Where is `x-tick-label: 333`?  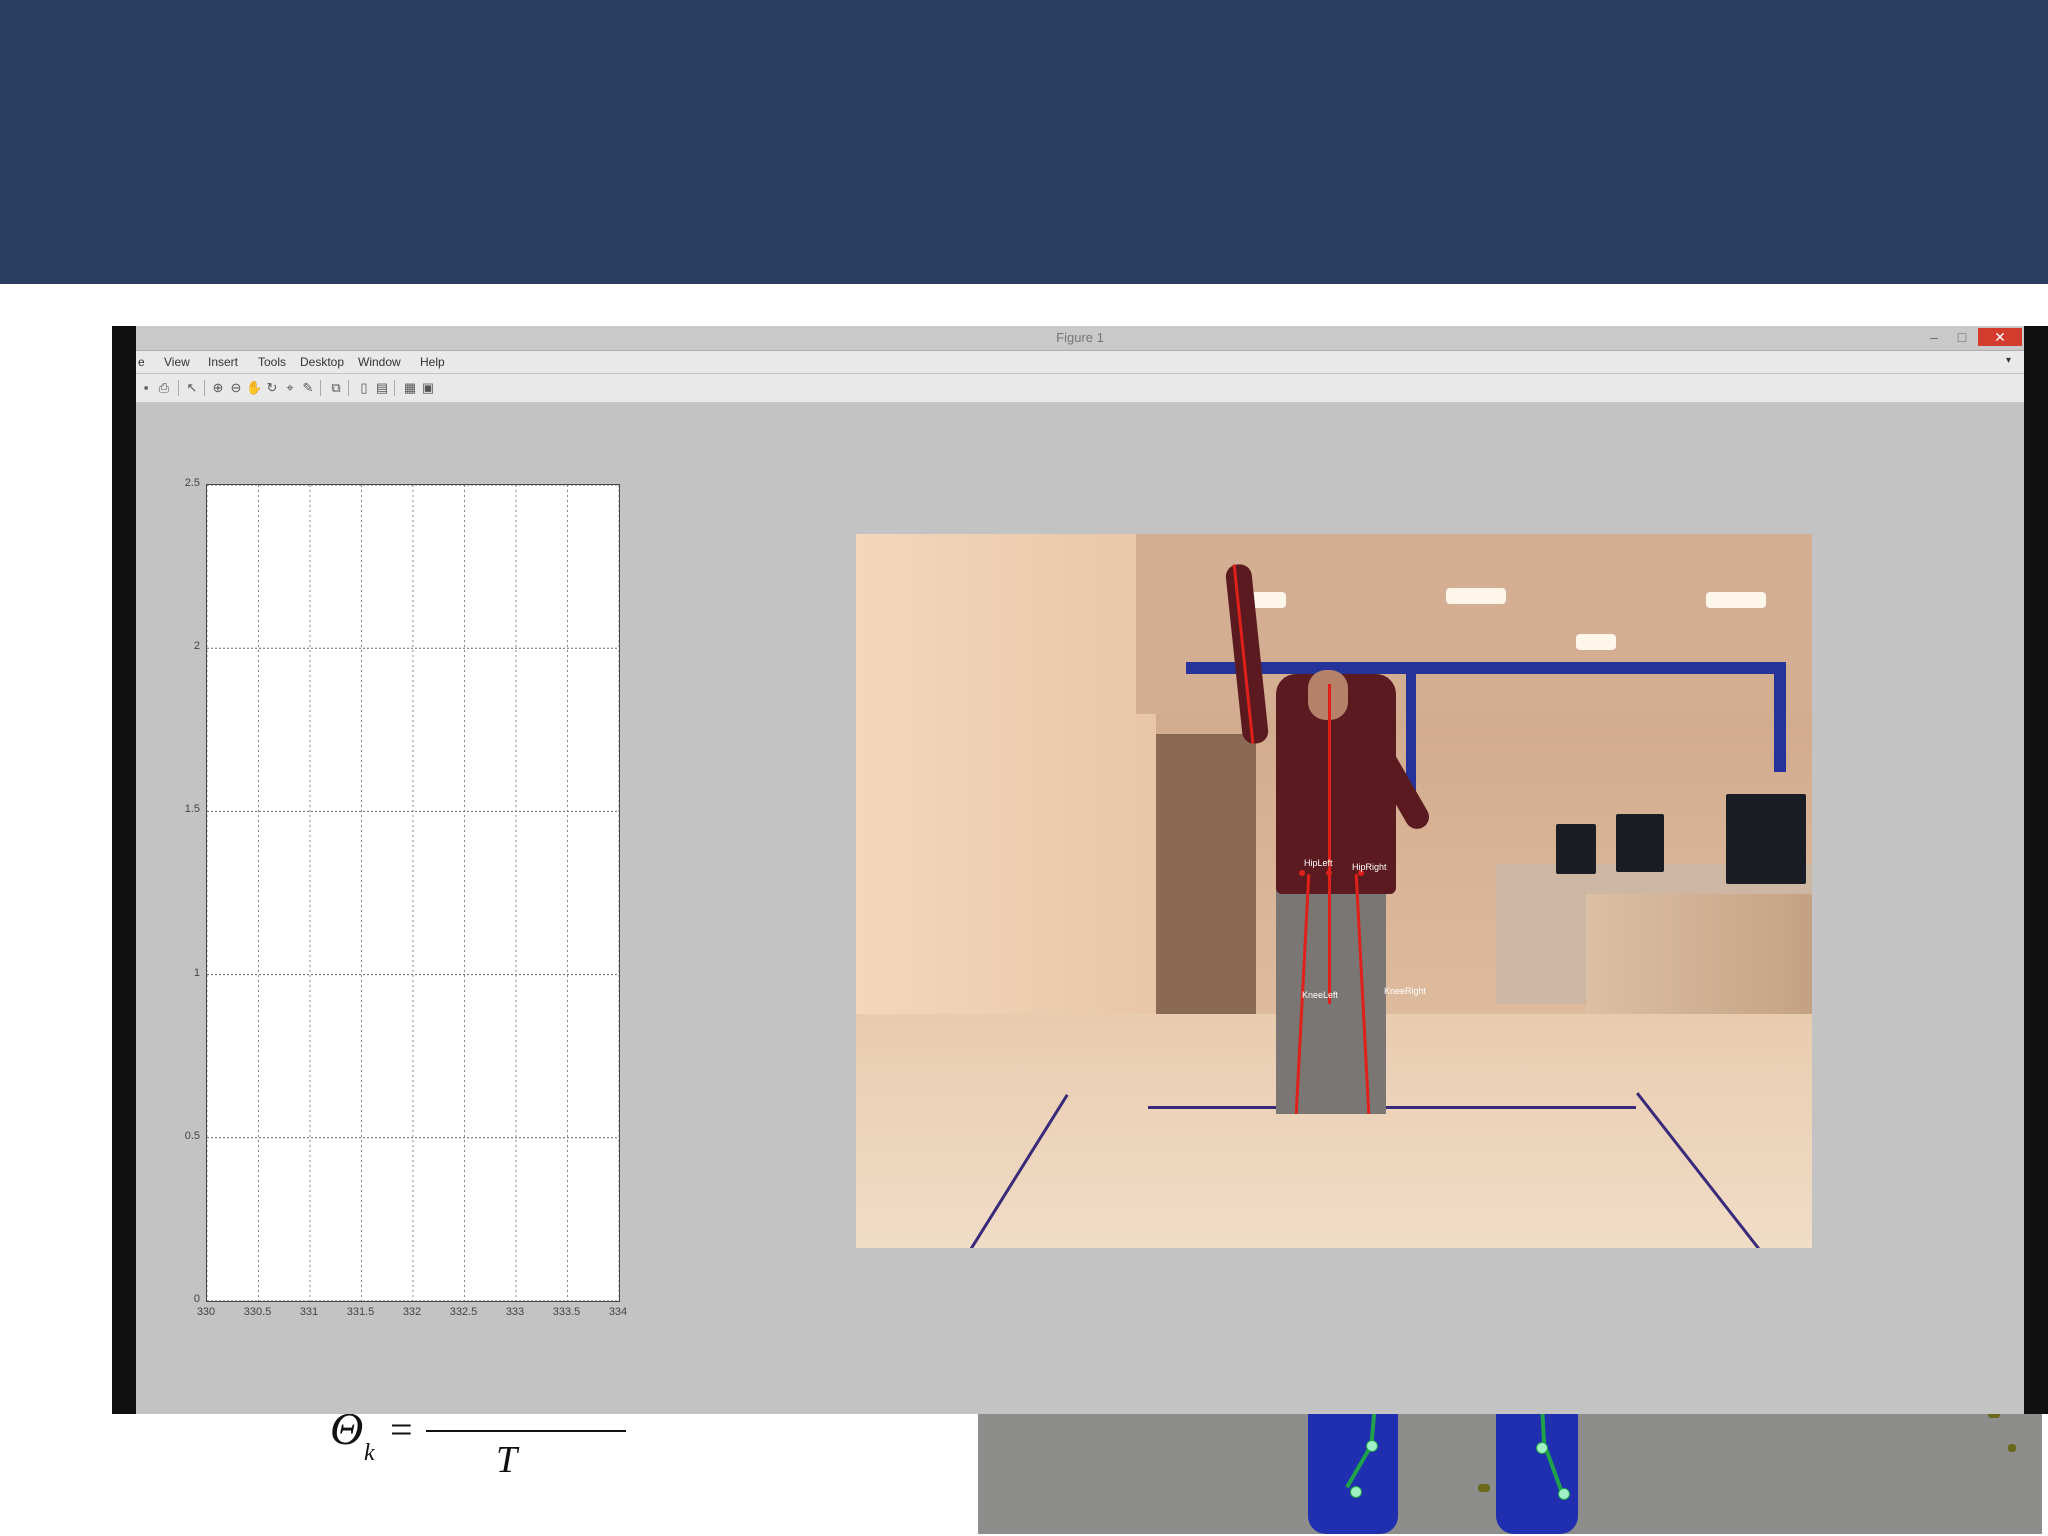 x-tick-label: 333 is located at coordinates (515, 1312).